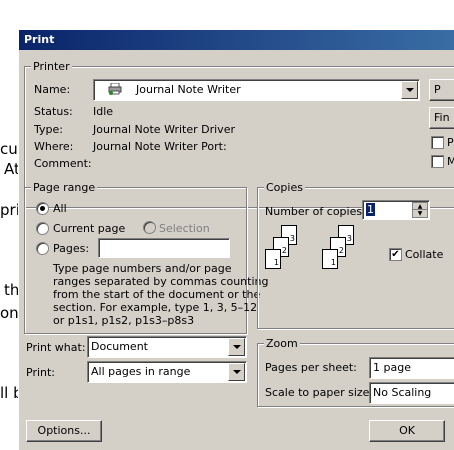  What do you see at coordinates (282, 343) in the screenshot?
I see `zoom-label: Zoom` at bounding box center [282, 343].